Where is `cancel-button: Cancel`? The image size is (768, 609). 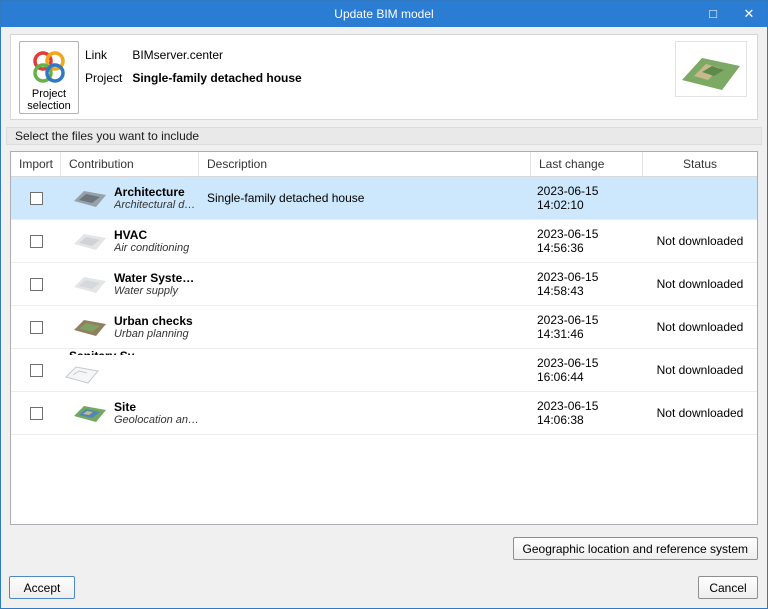
cancel-button: Cancel is located at coordinates (728, 587).